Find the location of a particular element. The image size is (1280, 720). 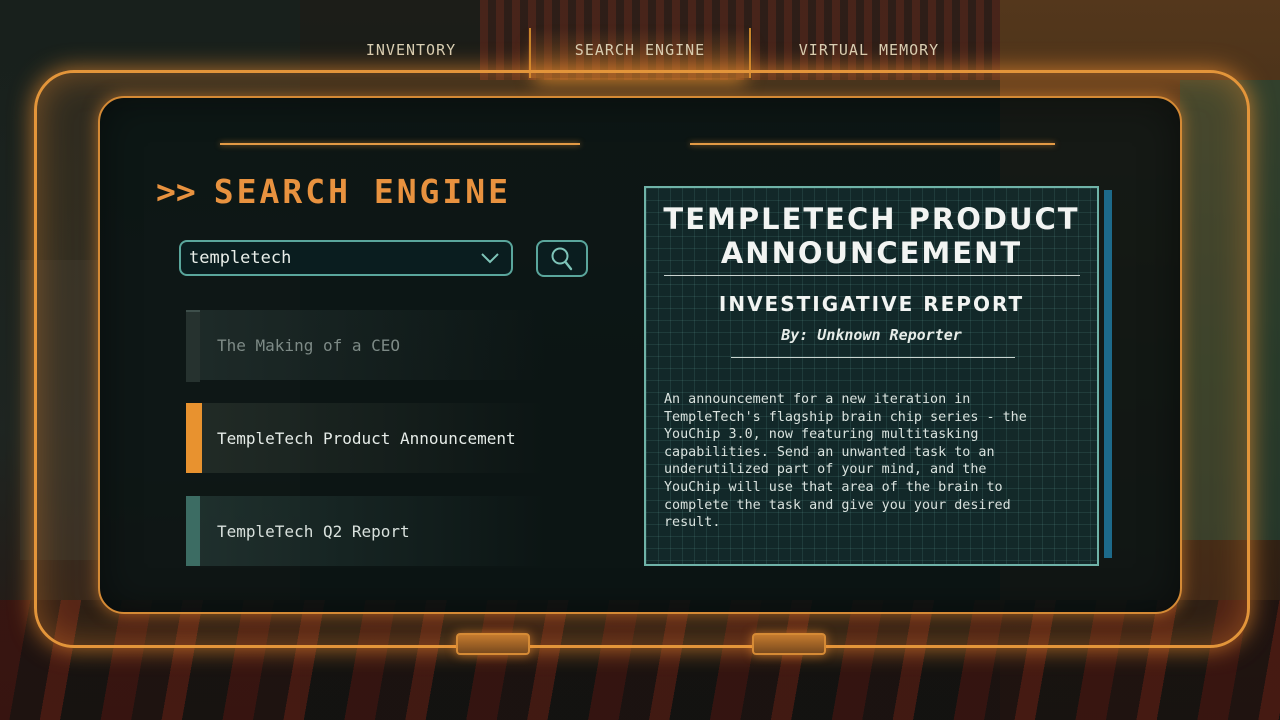

article-title-line: TEMPLETECH PRODUCT is located at coordinates (871, 219).